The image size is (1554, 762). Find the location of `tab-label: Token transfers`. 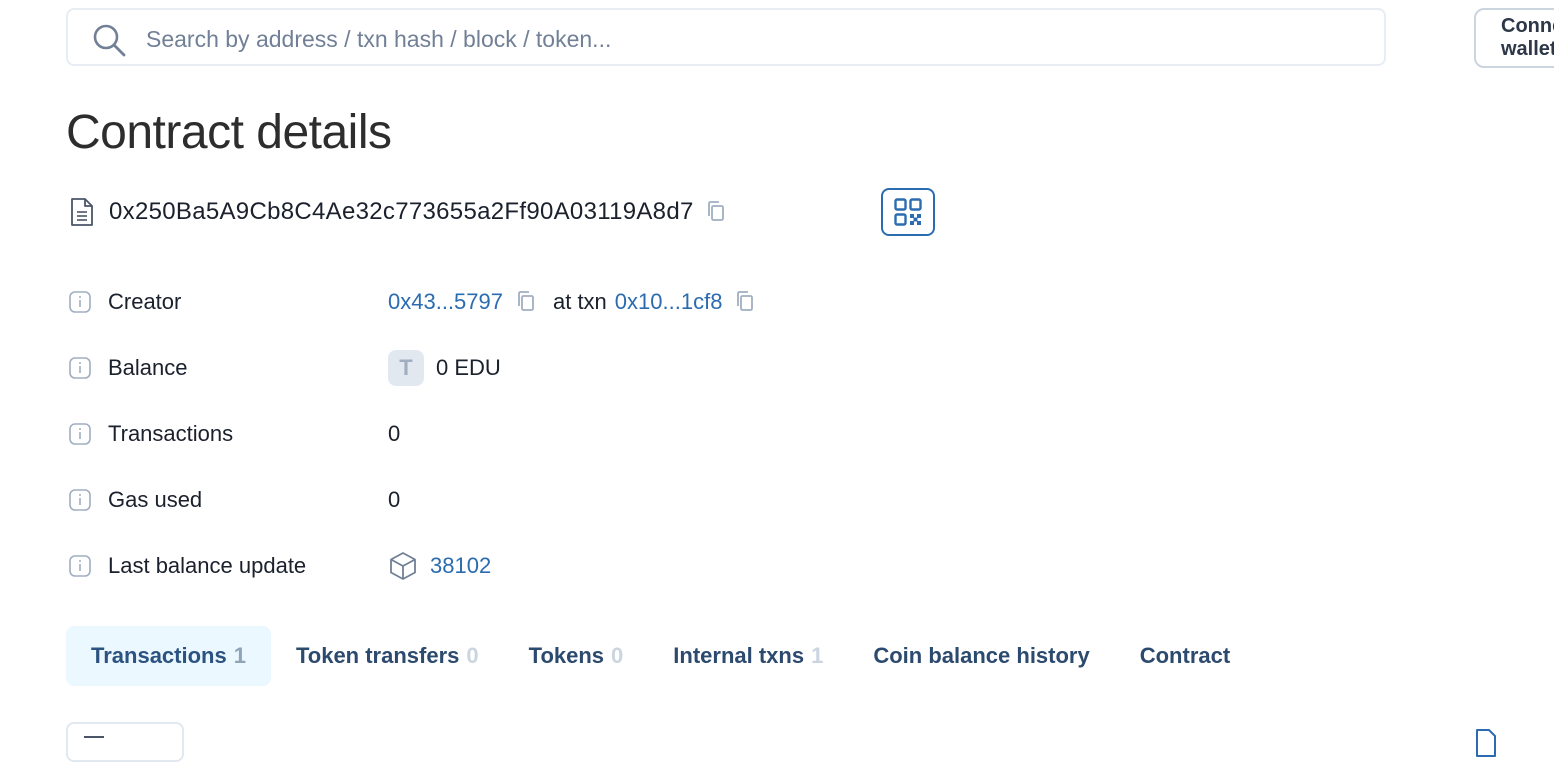

tab-label: Token transfers is located at coordinates (377, 655).